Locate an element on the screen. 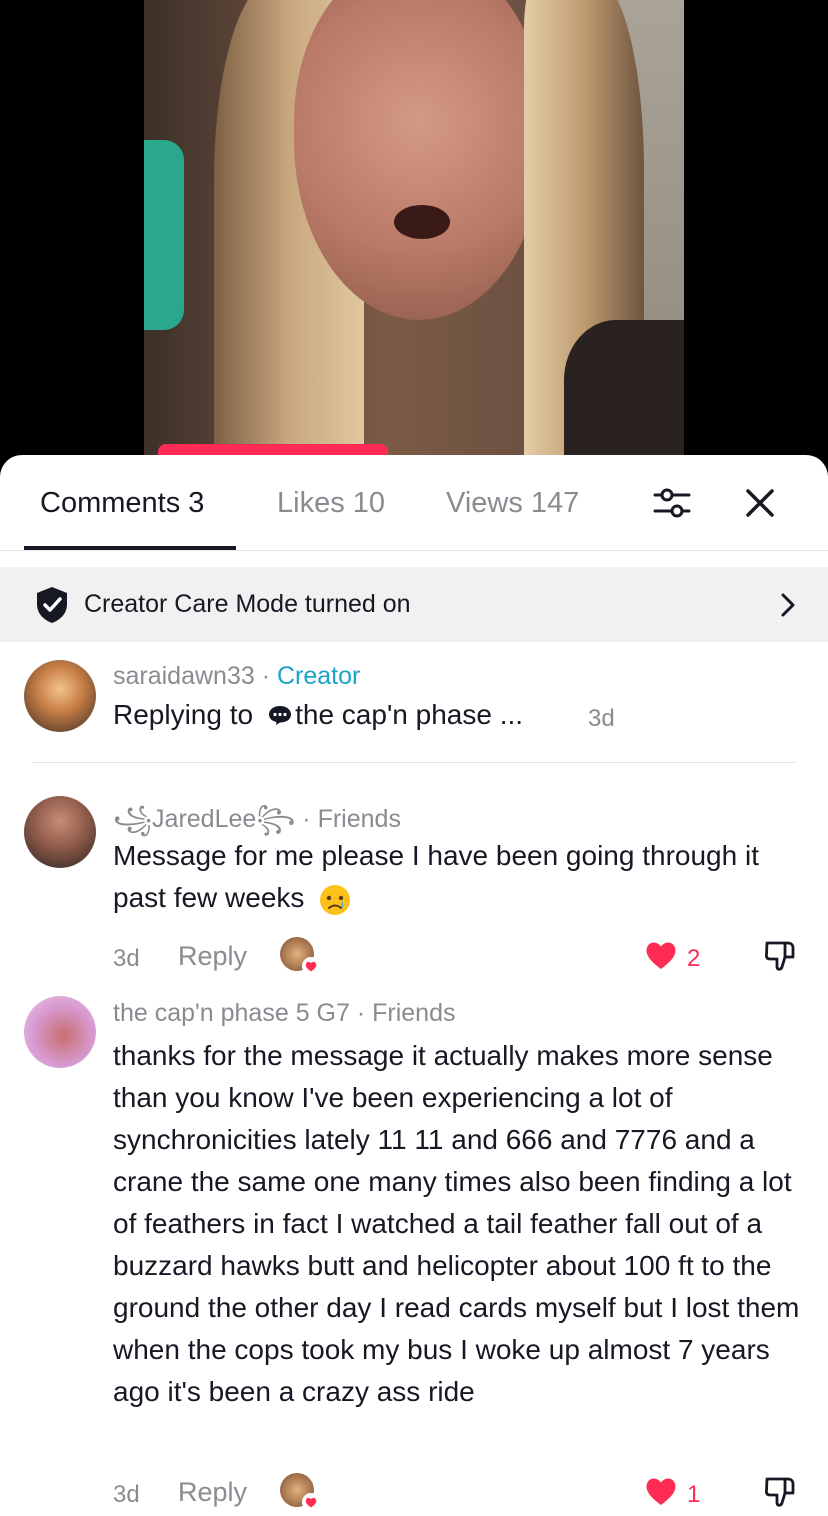 Image resolution: width=828 pixels, height=1516 pixels. username: ꧁JaredLee꧂ is located at coordinates (204, 819).